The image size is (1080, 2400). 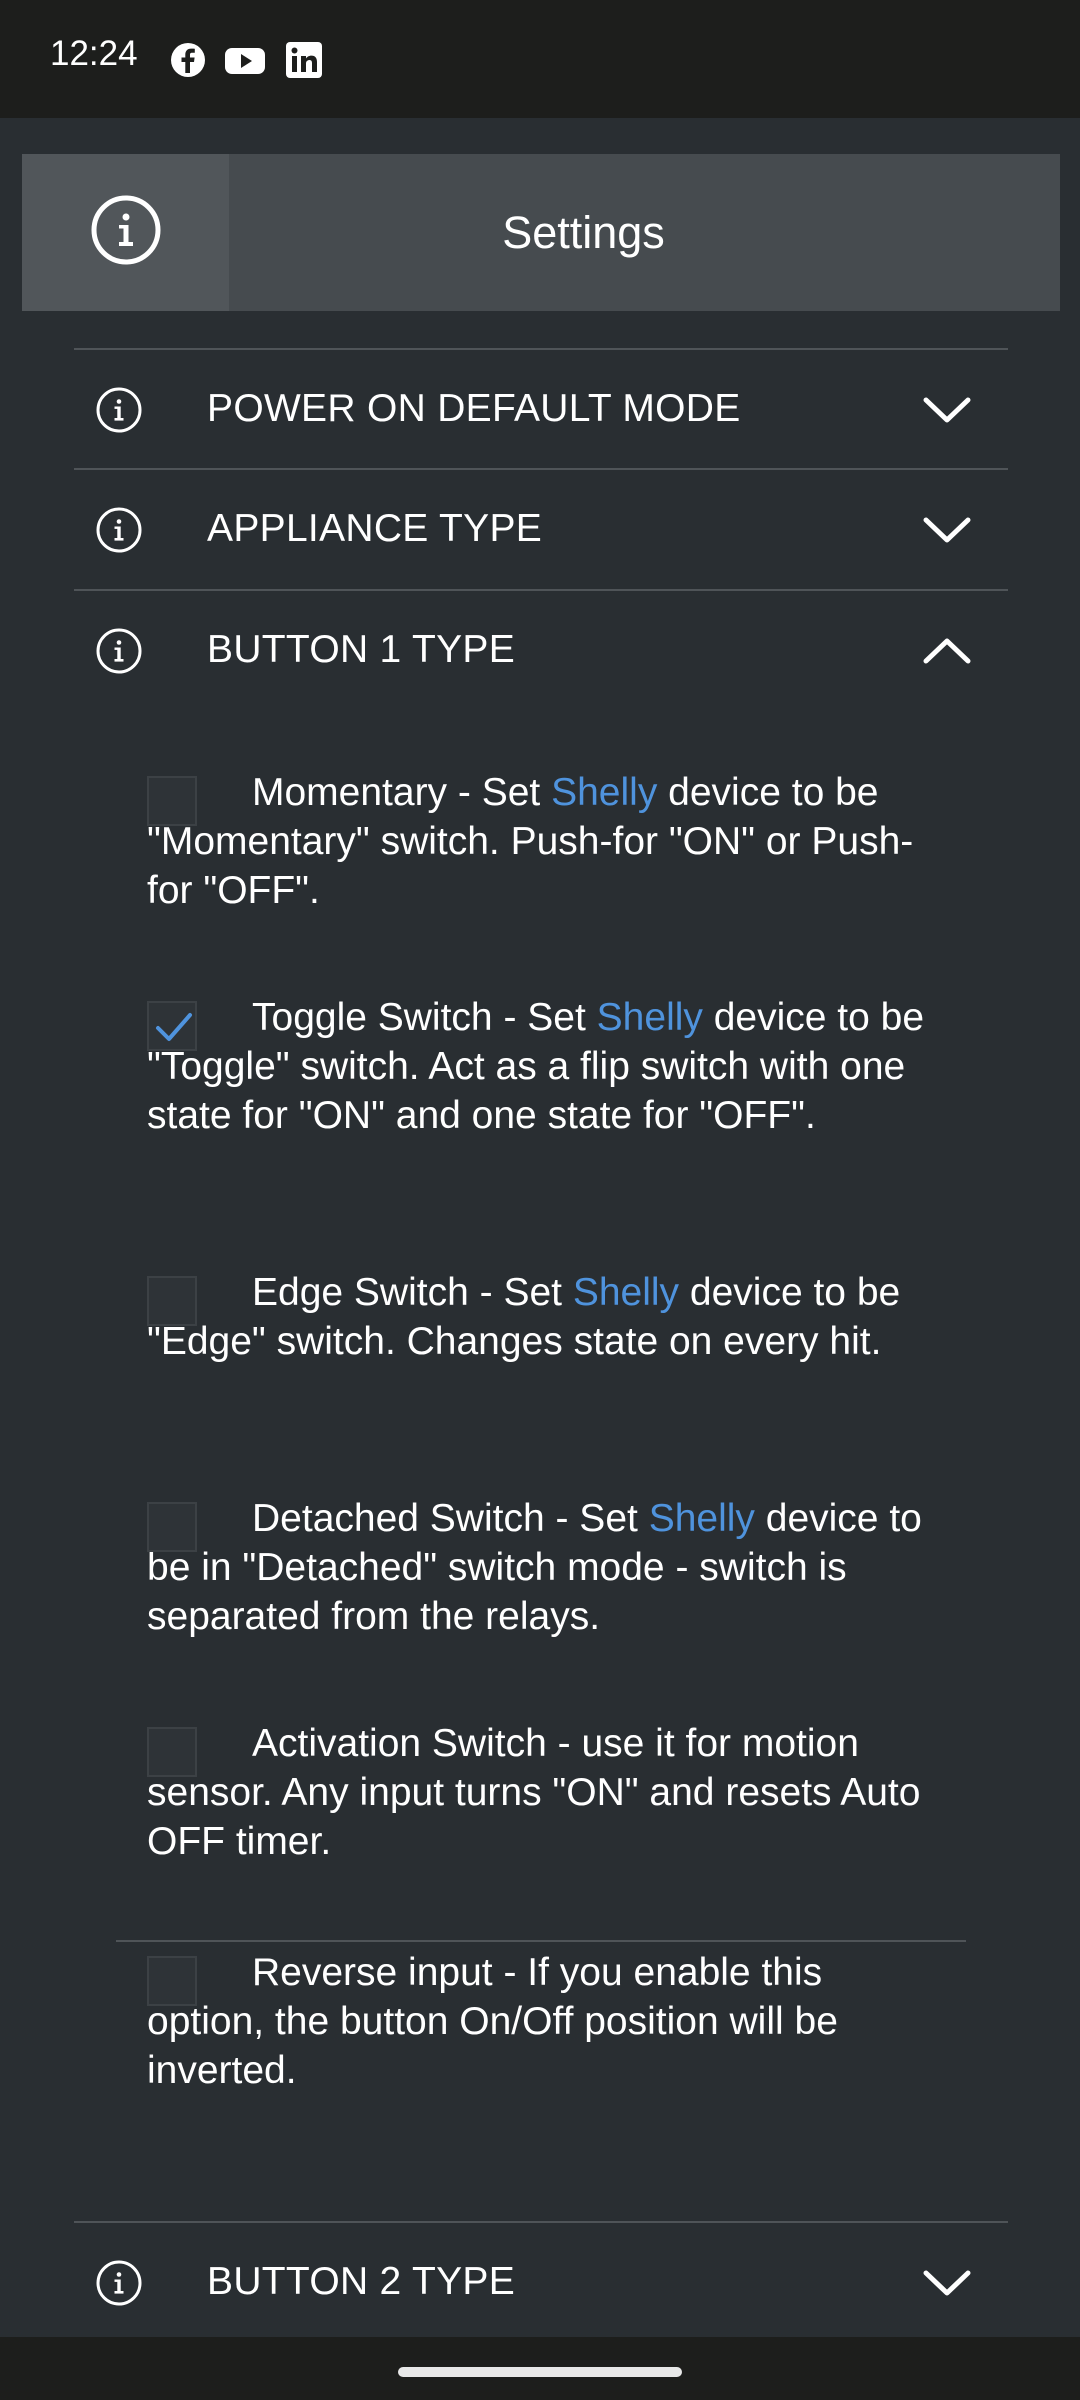 I want to click on chevron-up-icon, so click(x=947, y=651).